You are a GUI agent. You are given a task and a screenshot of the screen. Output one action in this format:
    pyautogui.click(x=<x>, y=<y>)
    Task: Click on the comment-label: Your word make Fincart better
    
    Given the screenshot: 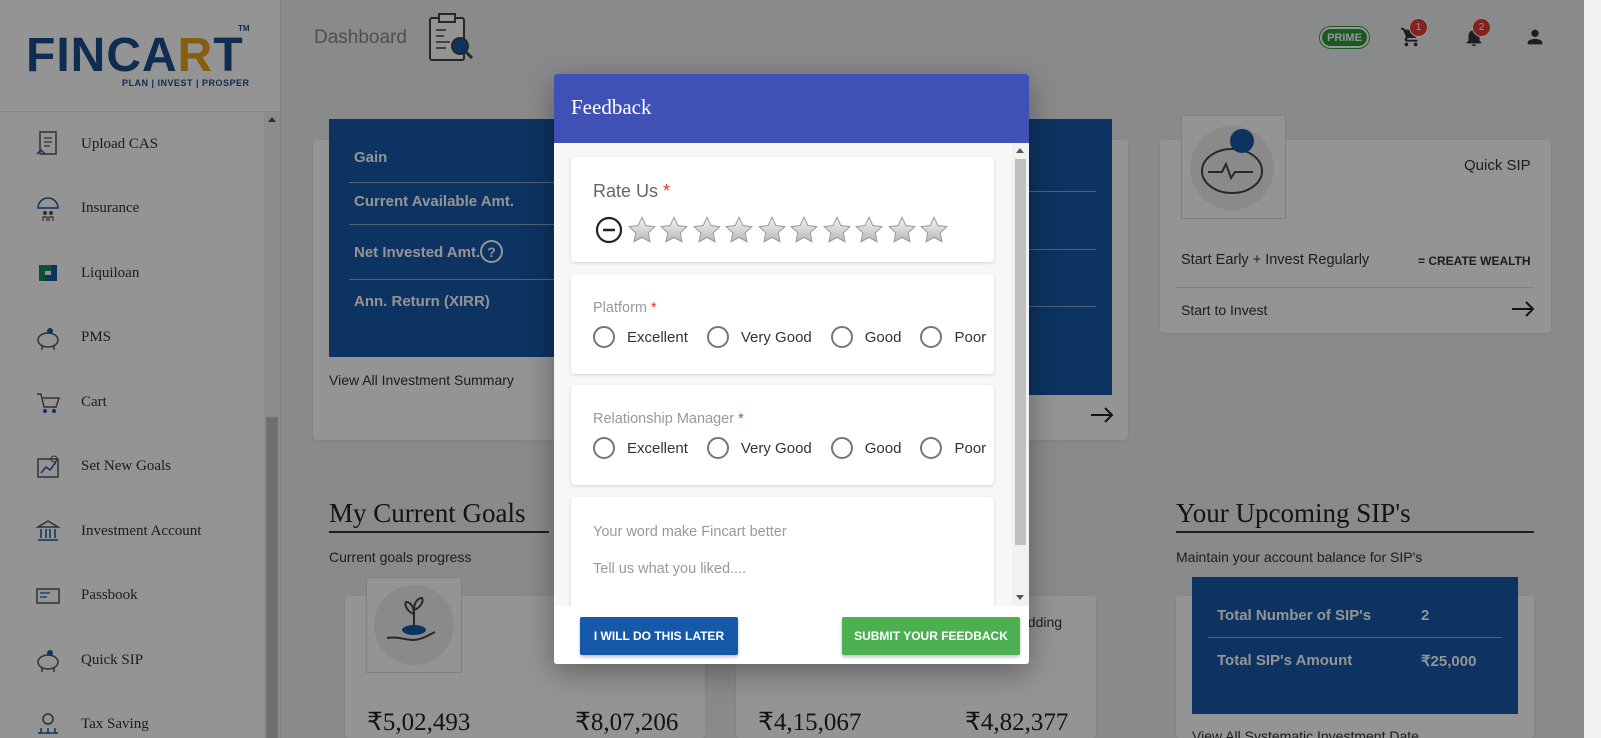 What is the action you would take?
    pyautogui.click(x=690, y=532)
    